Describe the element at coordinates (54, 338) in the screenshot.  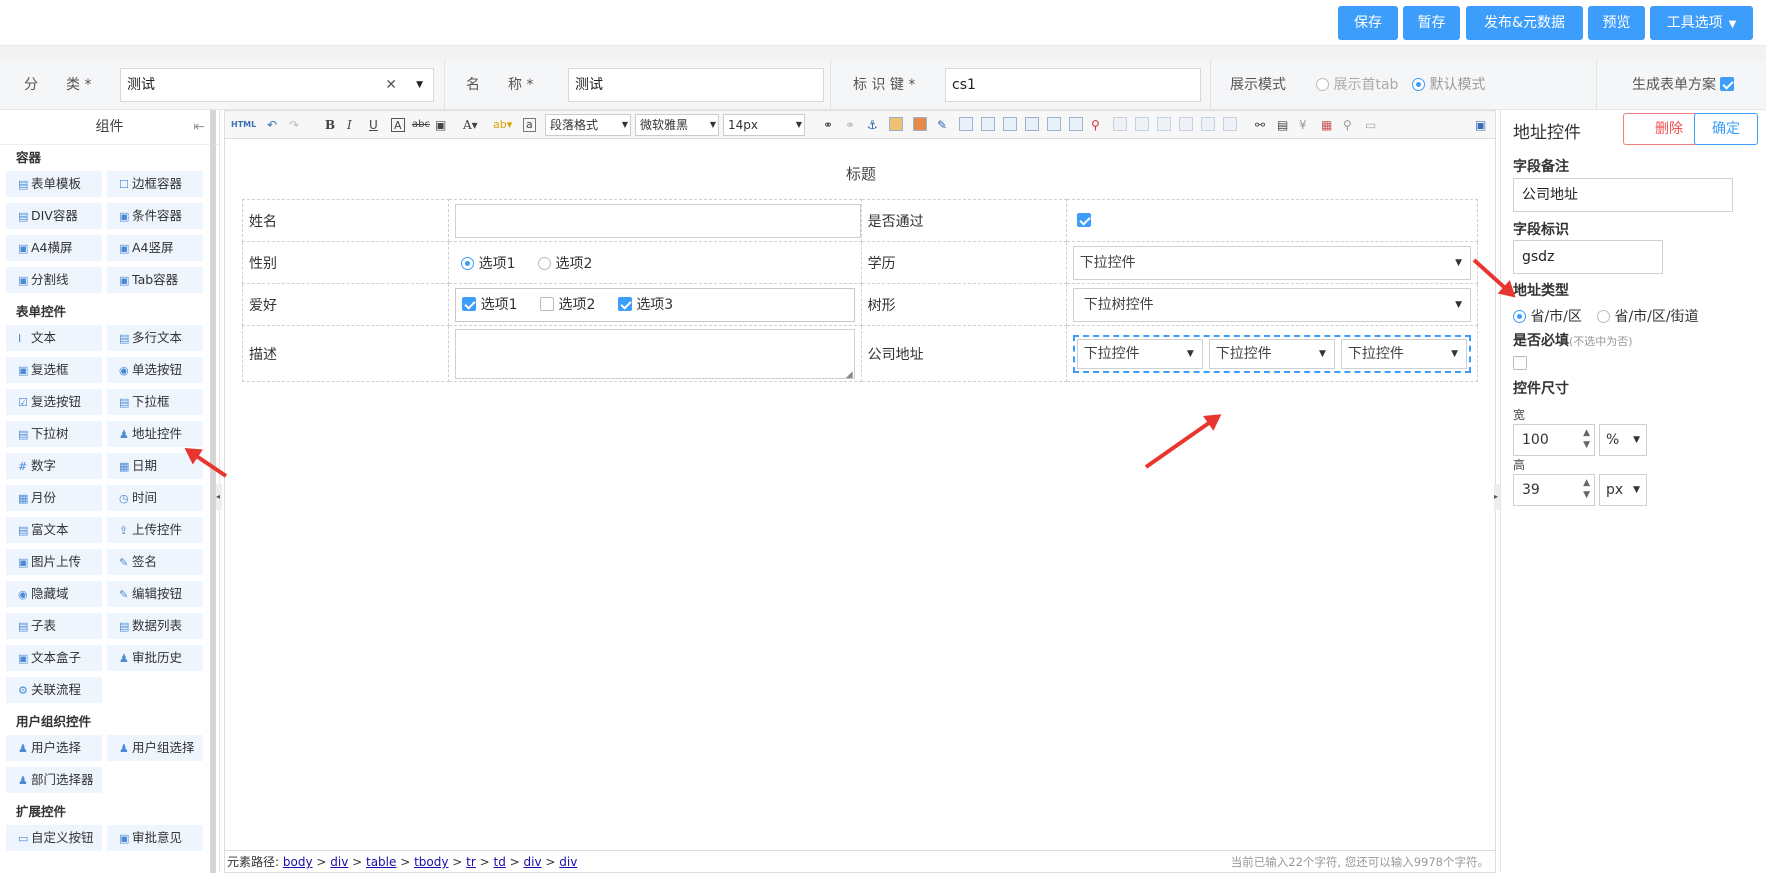
I see `component-item: I 文本` at that location.